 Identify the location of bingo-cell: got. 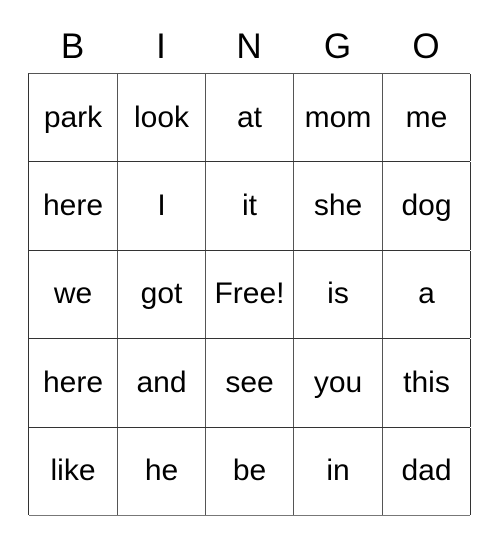
(162, 294).